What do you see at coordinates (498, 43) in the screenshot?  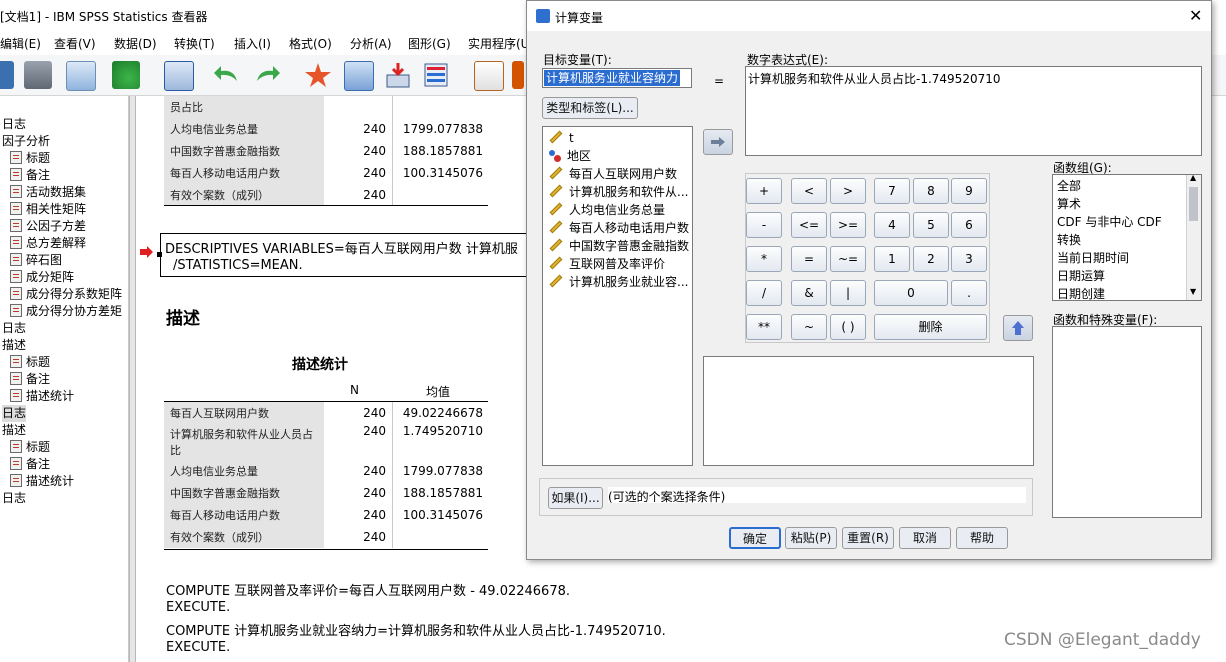 I see `menu-utilities: 实用程序(U` at bounding box center [498, 43].